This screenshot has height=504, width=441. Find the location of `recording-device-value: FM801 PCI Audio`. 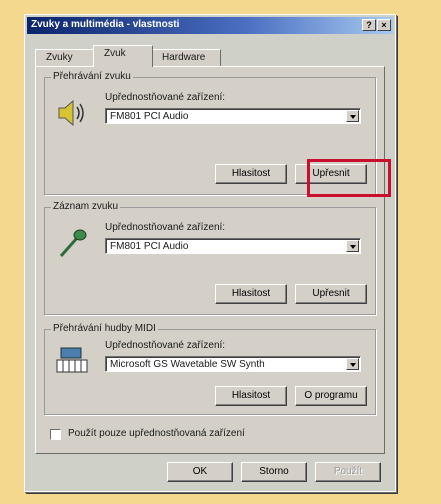

recording-device-value: FM801 PCI Audio is located at coordinates (149, 246).